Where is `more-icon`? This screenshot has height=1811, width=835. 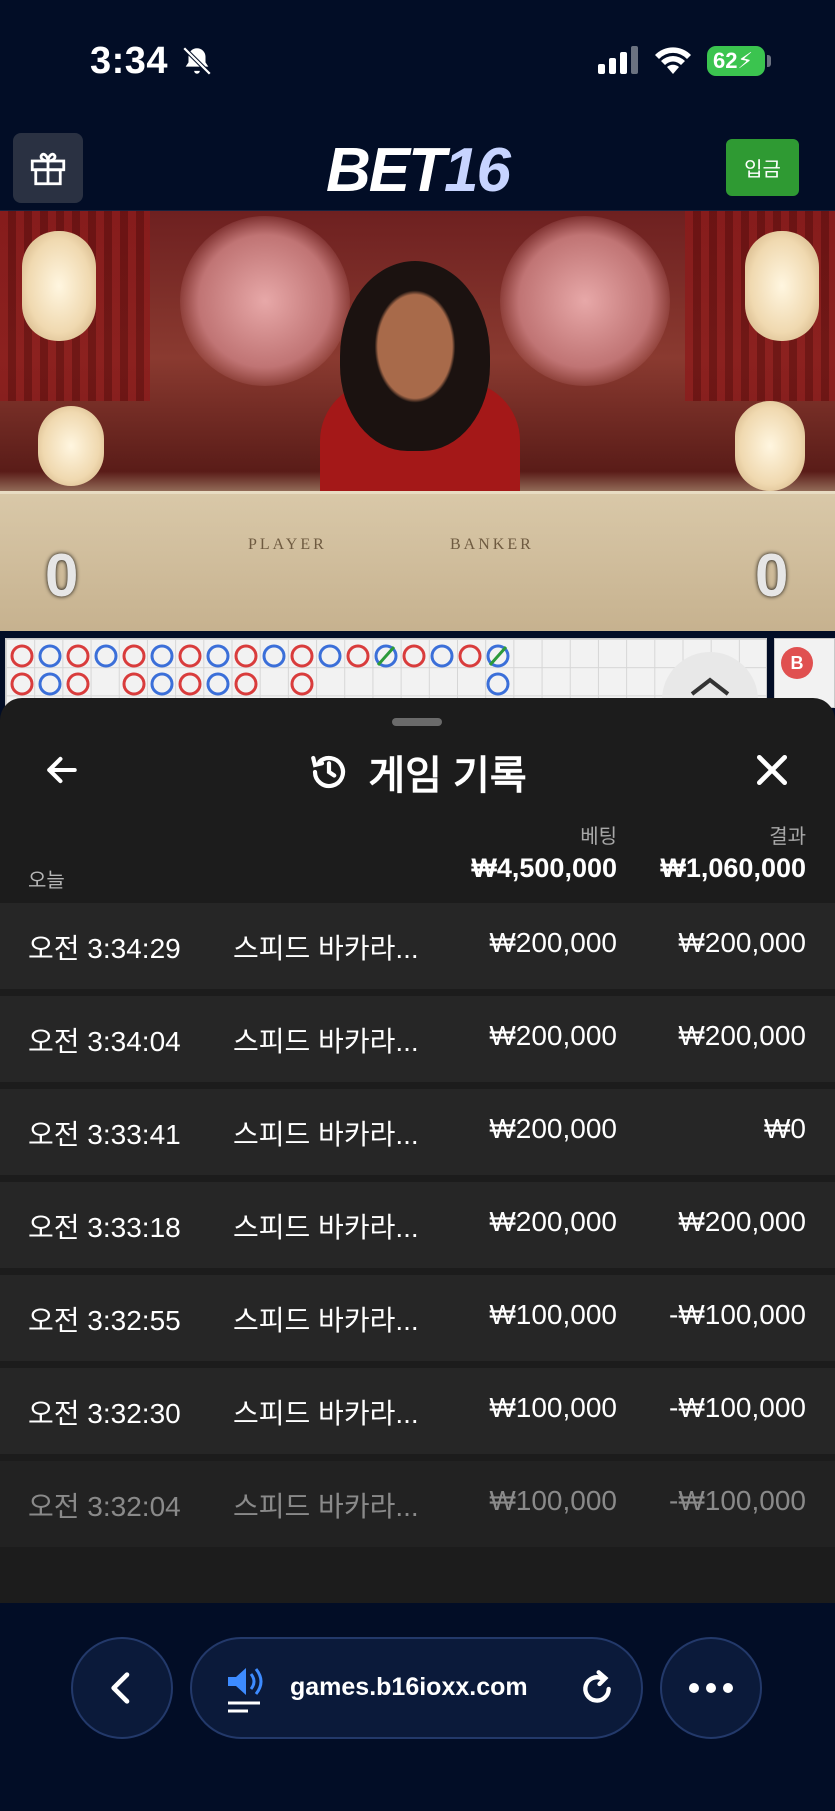 more-icon is located at coordinates (711, 1688).